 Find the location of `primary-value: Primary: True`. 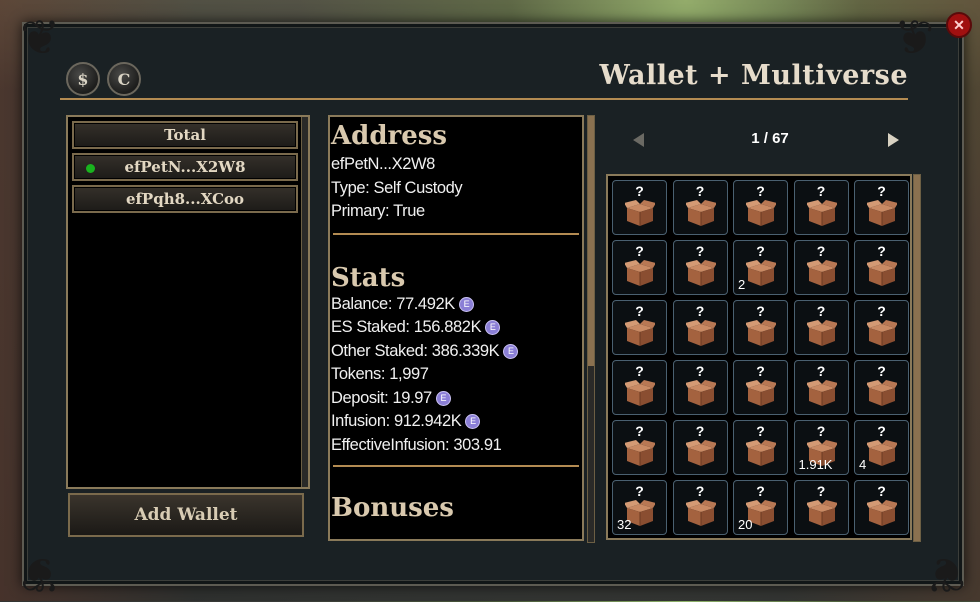

primary-value: Primary: True is located at coordinates (378, 211).